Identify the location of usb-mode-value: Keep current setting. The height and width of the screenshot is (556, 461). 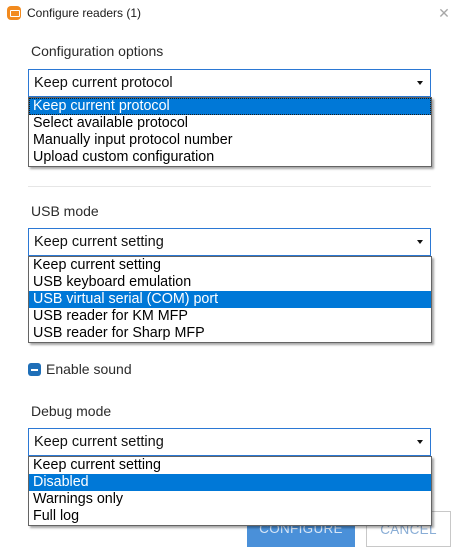
(99, 242).